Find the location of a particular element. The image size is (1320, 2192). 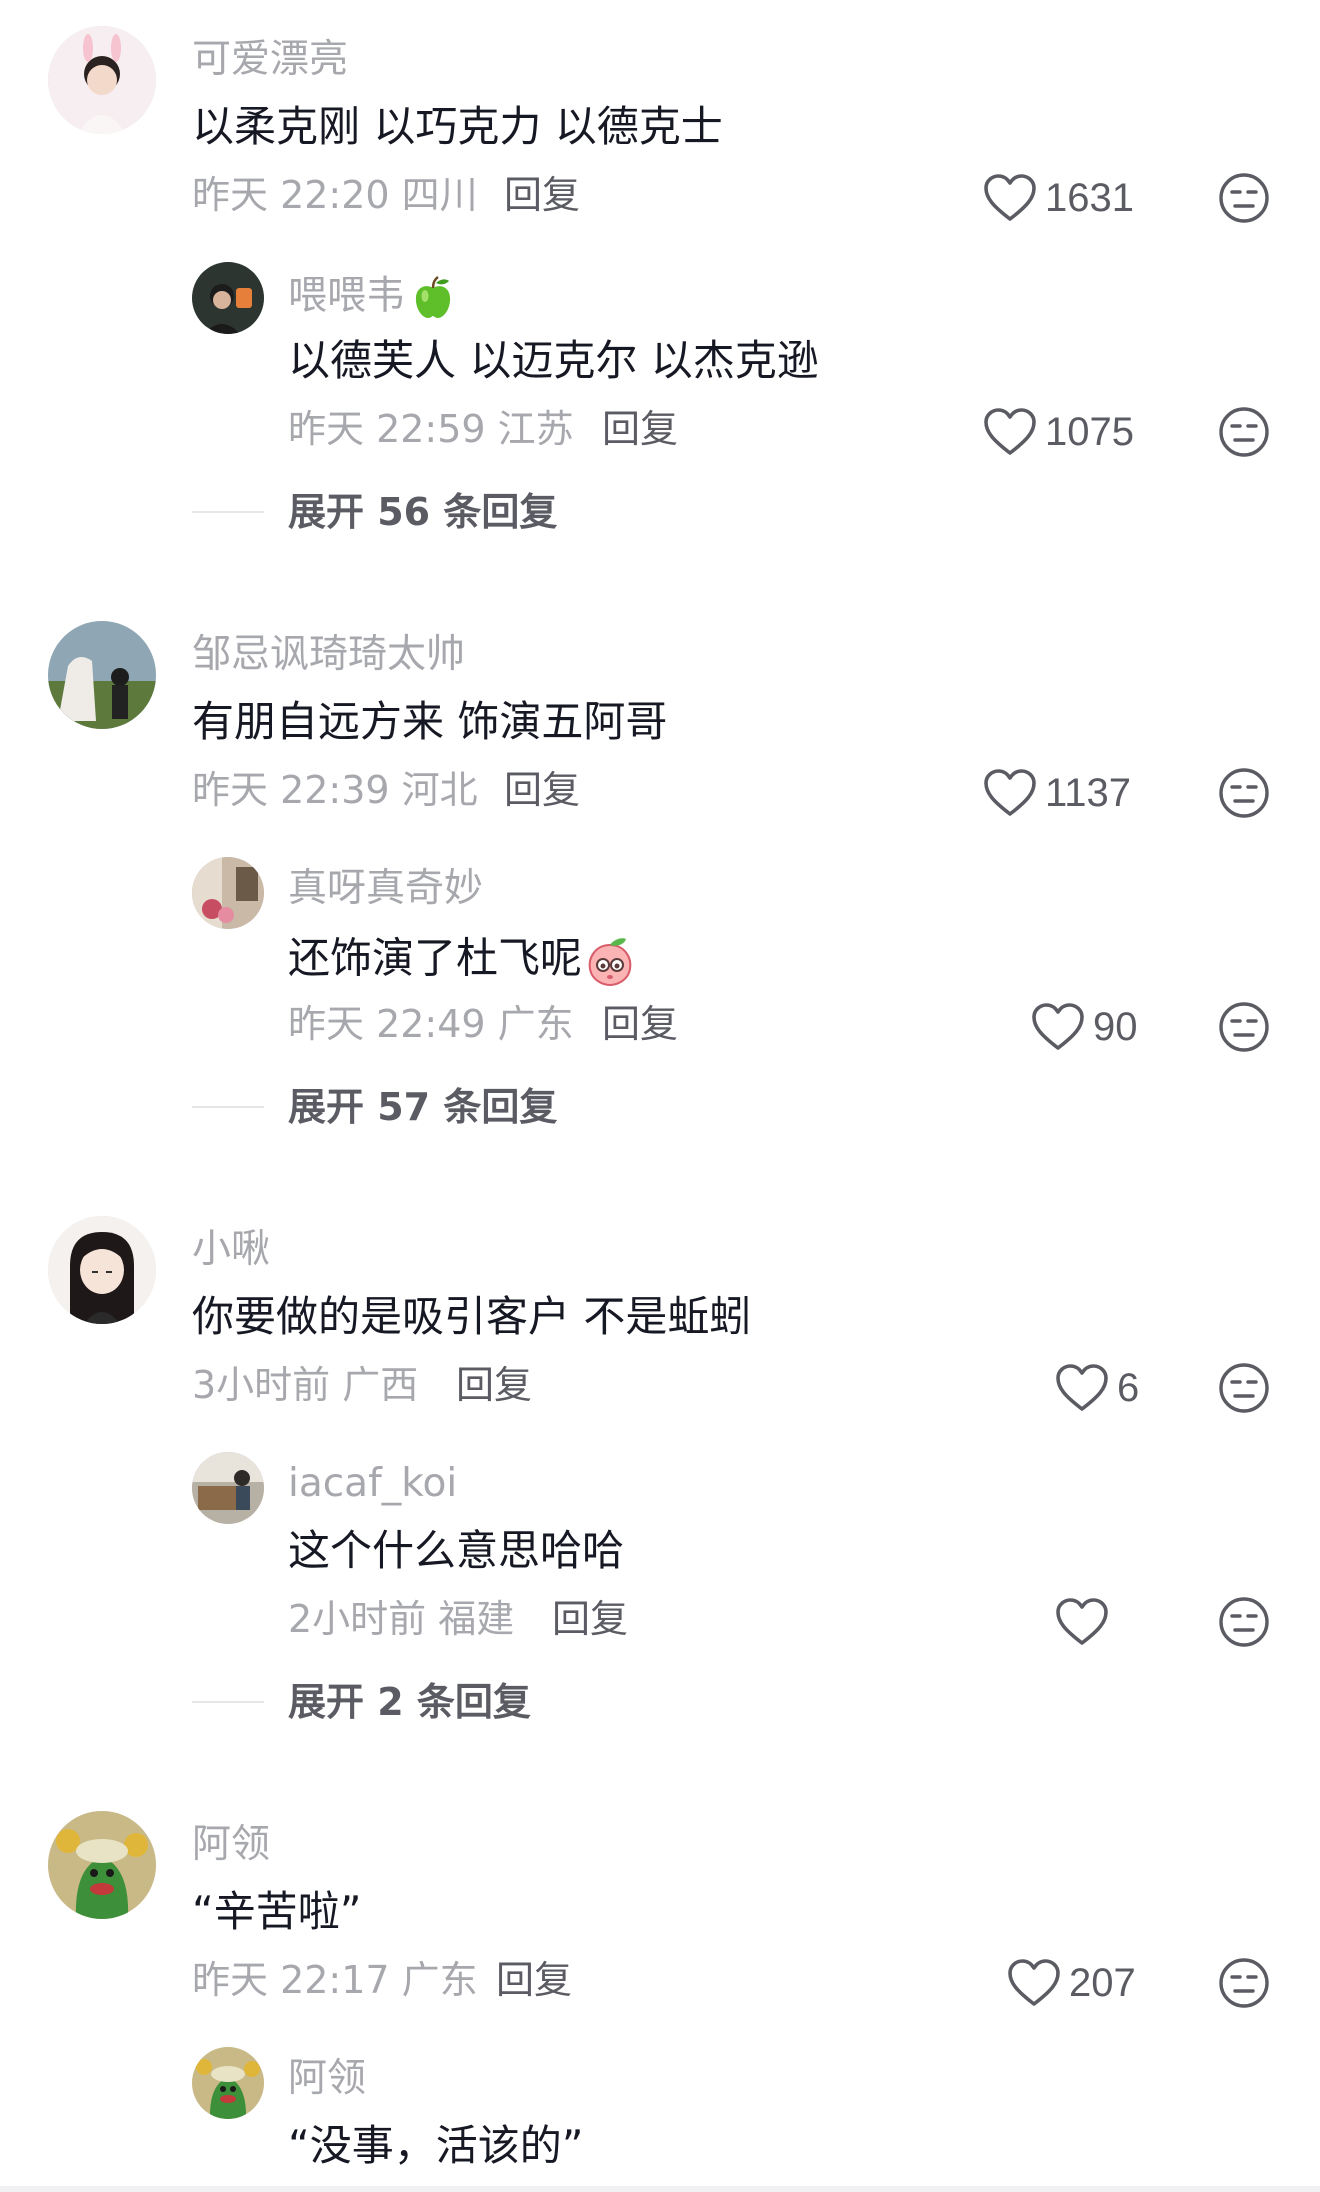

like-button: 1075 is located at coordinates (1058, 432).